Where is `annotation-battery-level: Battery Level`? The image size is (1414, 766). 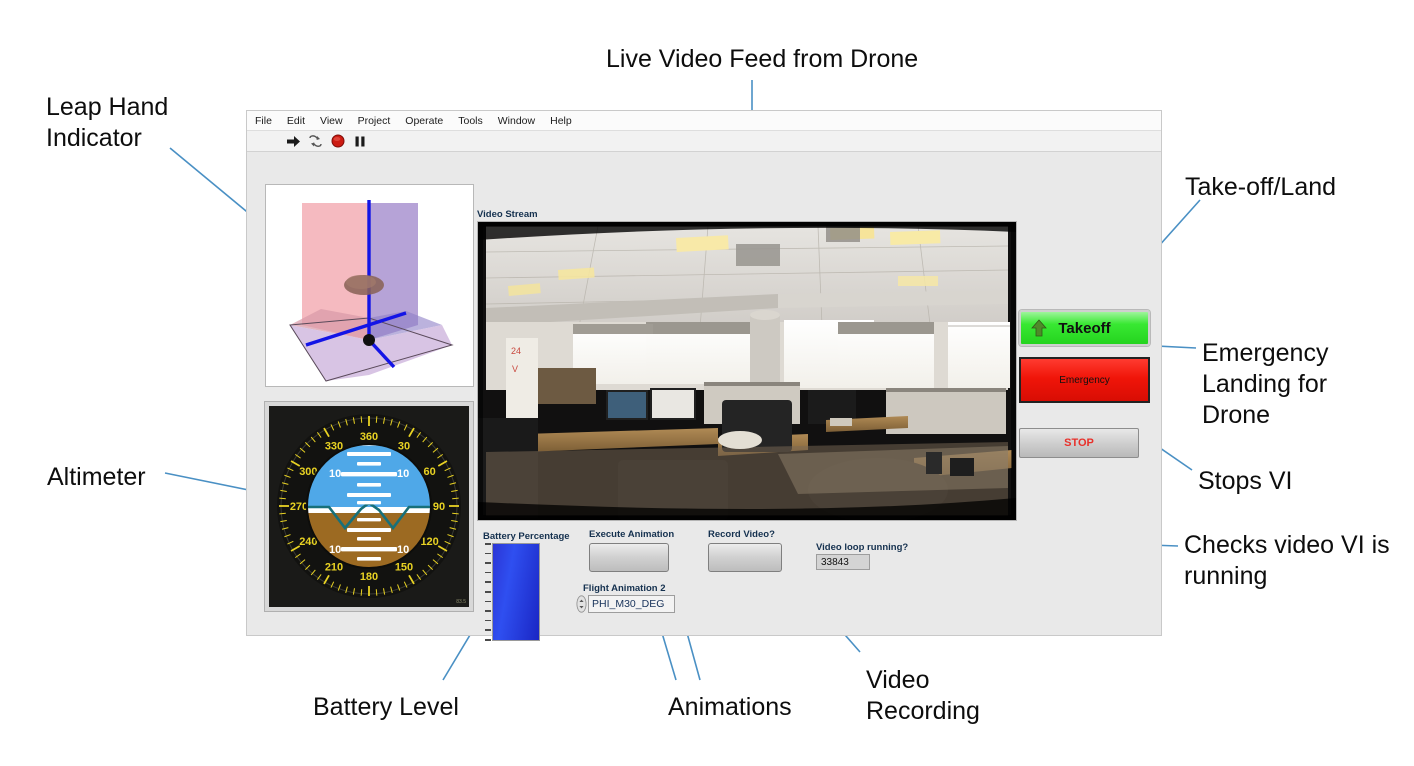 annotation-battery-level: Battery Level is located at coordinates (386, 707).